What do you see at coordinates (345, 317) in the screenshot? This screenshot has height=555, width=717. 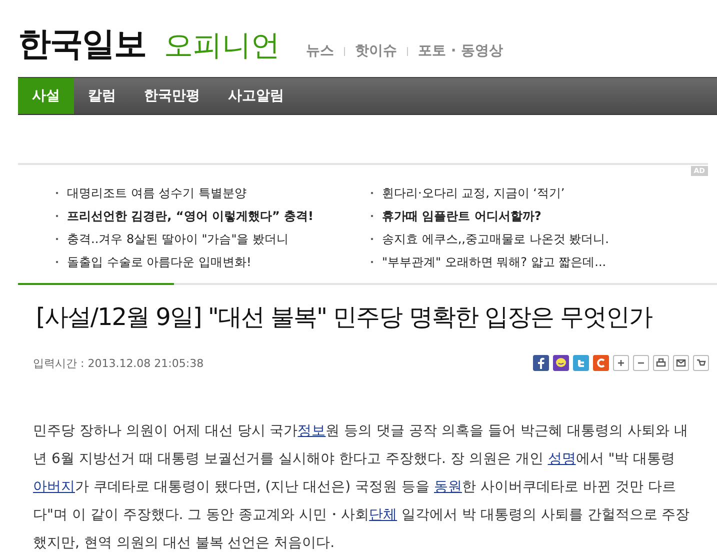 I see `article-title: [사설/12월 9일] "대선 불복" 민주당 명확한 입장은 무엇인가` at bounding box center [345, 317].